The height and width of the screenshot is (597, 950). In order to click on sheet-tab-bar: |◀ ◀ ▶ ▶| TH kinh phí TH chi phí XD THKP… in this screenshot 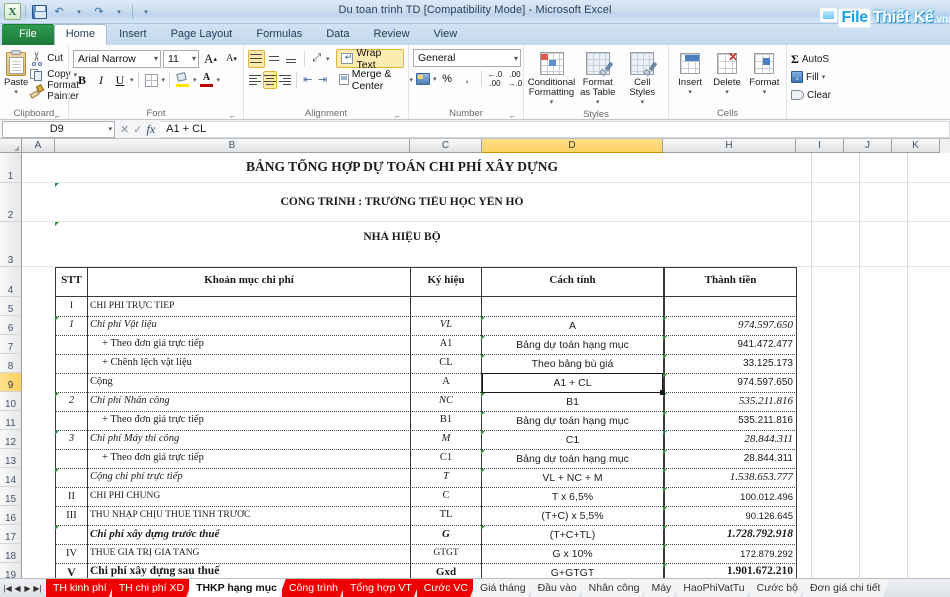, I will do `click(475, 587)`.